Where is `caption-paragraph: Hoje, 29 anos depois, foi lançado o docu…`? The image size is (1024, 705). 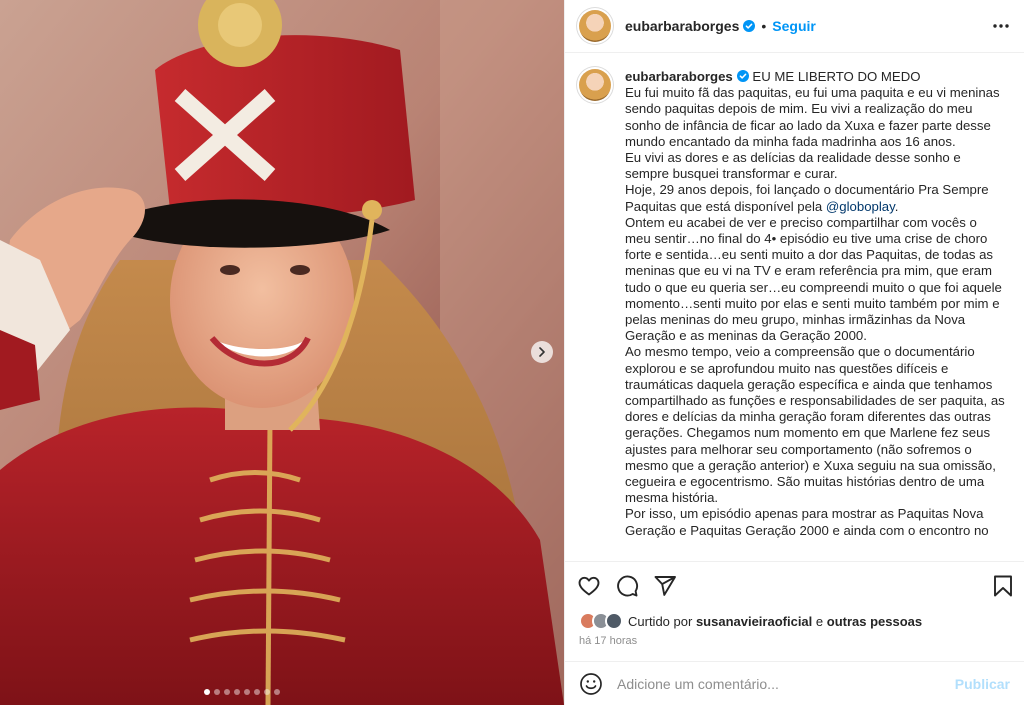 caption-paragraph: Hoje, 29 anos depois, foi lançado o docu… is located at coordinates (809, 198).